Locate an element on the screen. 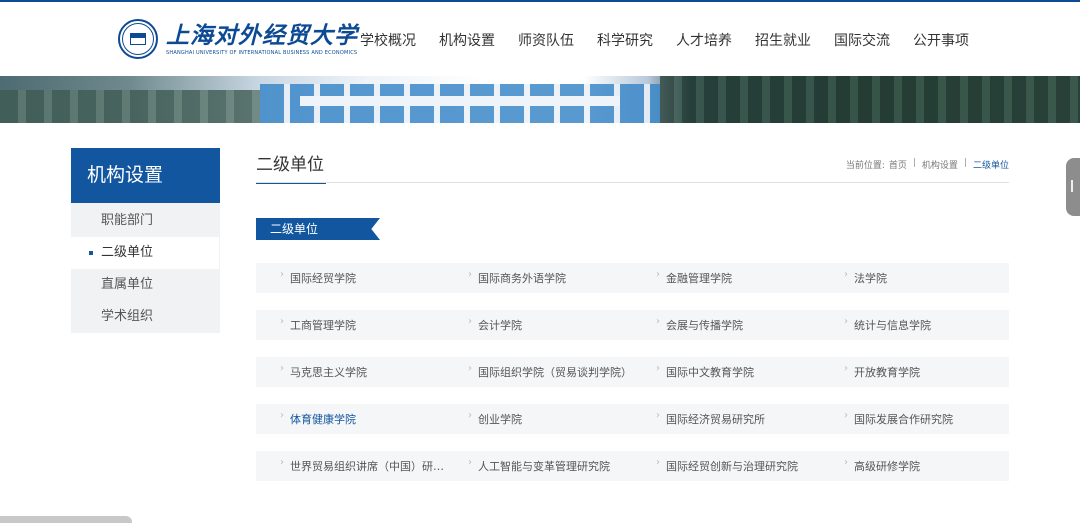  sidebar-item-academic-orgs: 学术组织 is located at coordinates (145, 317).